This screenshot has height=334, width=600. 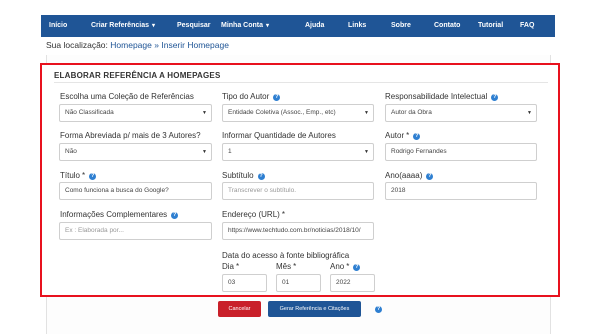 What do you see at coordinates (58, 26) in the screenshot?
I see `nav-inicio: Início` at bounding box center [58, 26].